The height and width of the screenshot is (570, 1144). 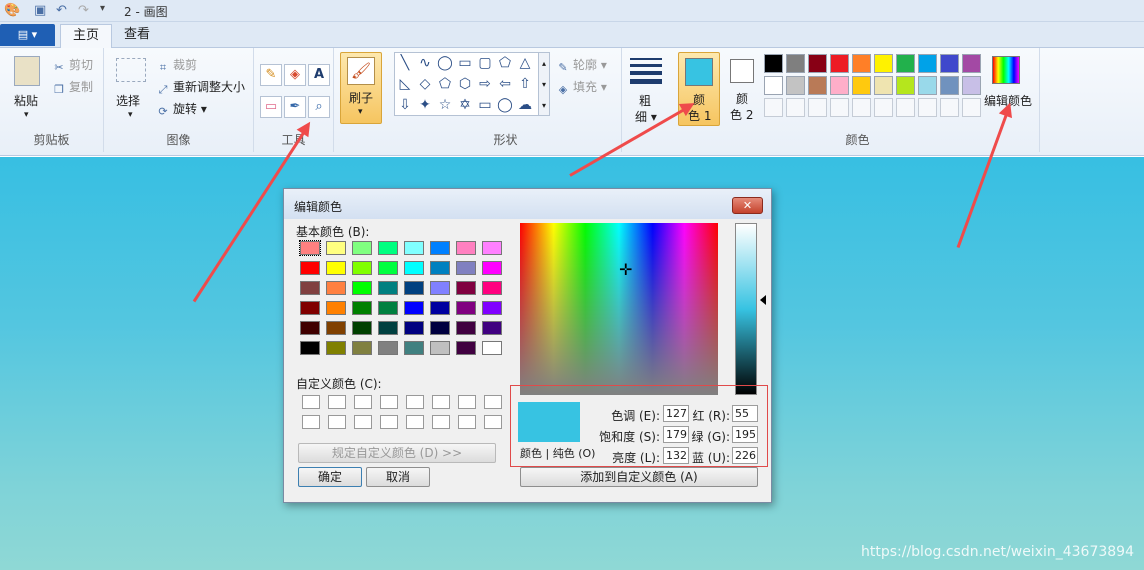 I want to click on text-tool-icon: A, so click(x=319, y=75).